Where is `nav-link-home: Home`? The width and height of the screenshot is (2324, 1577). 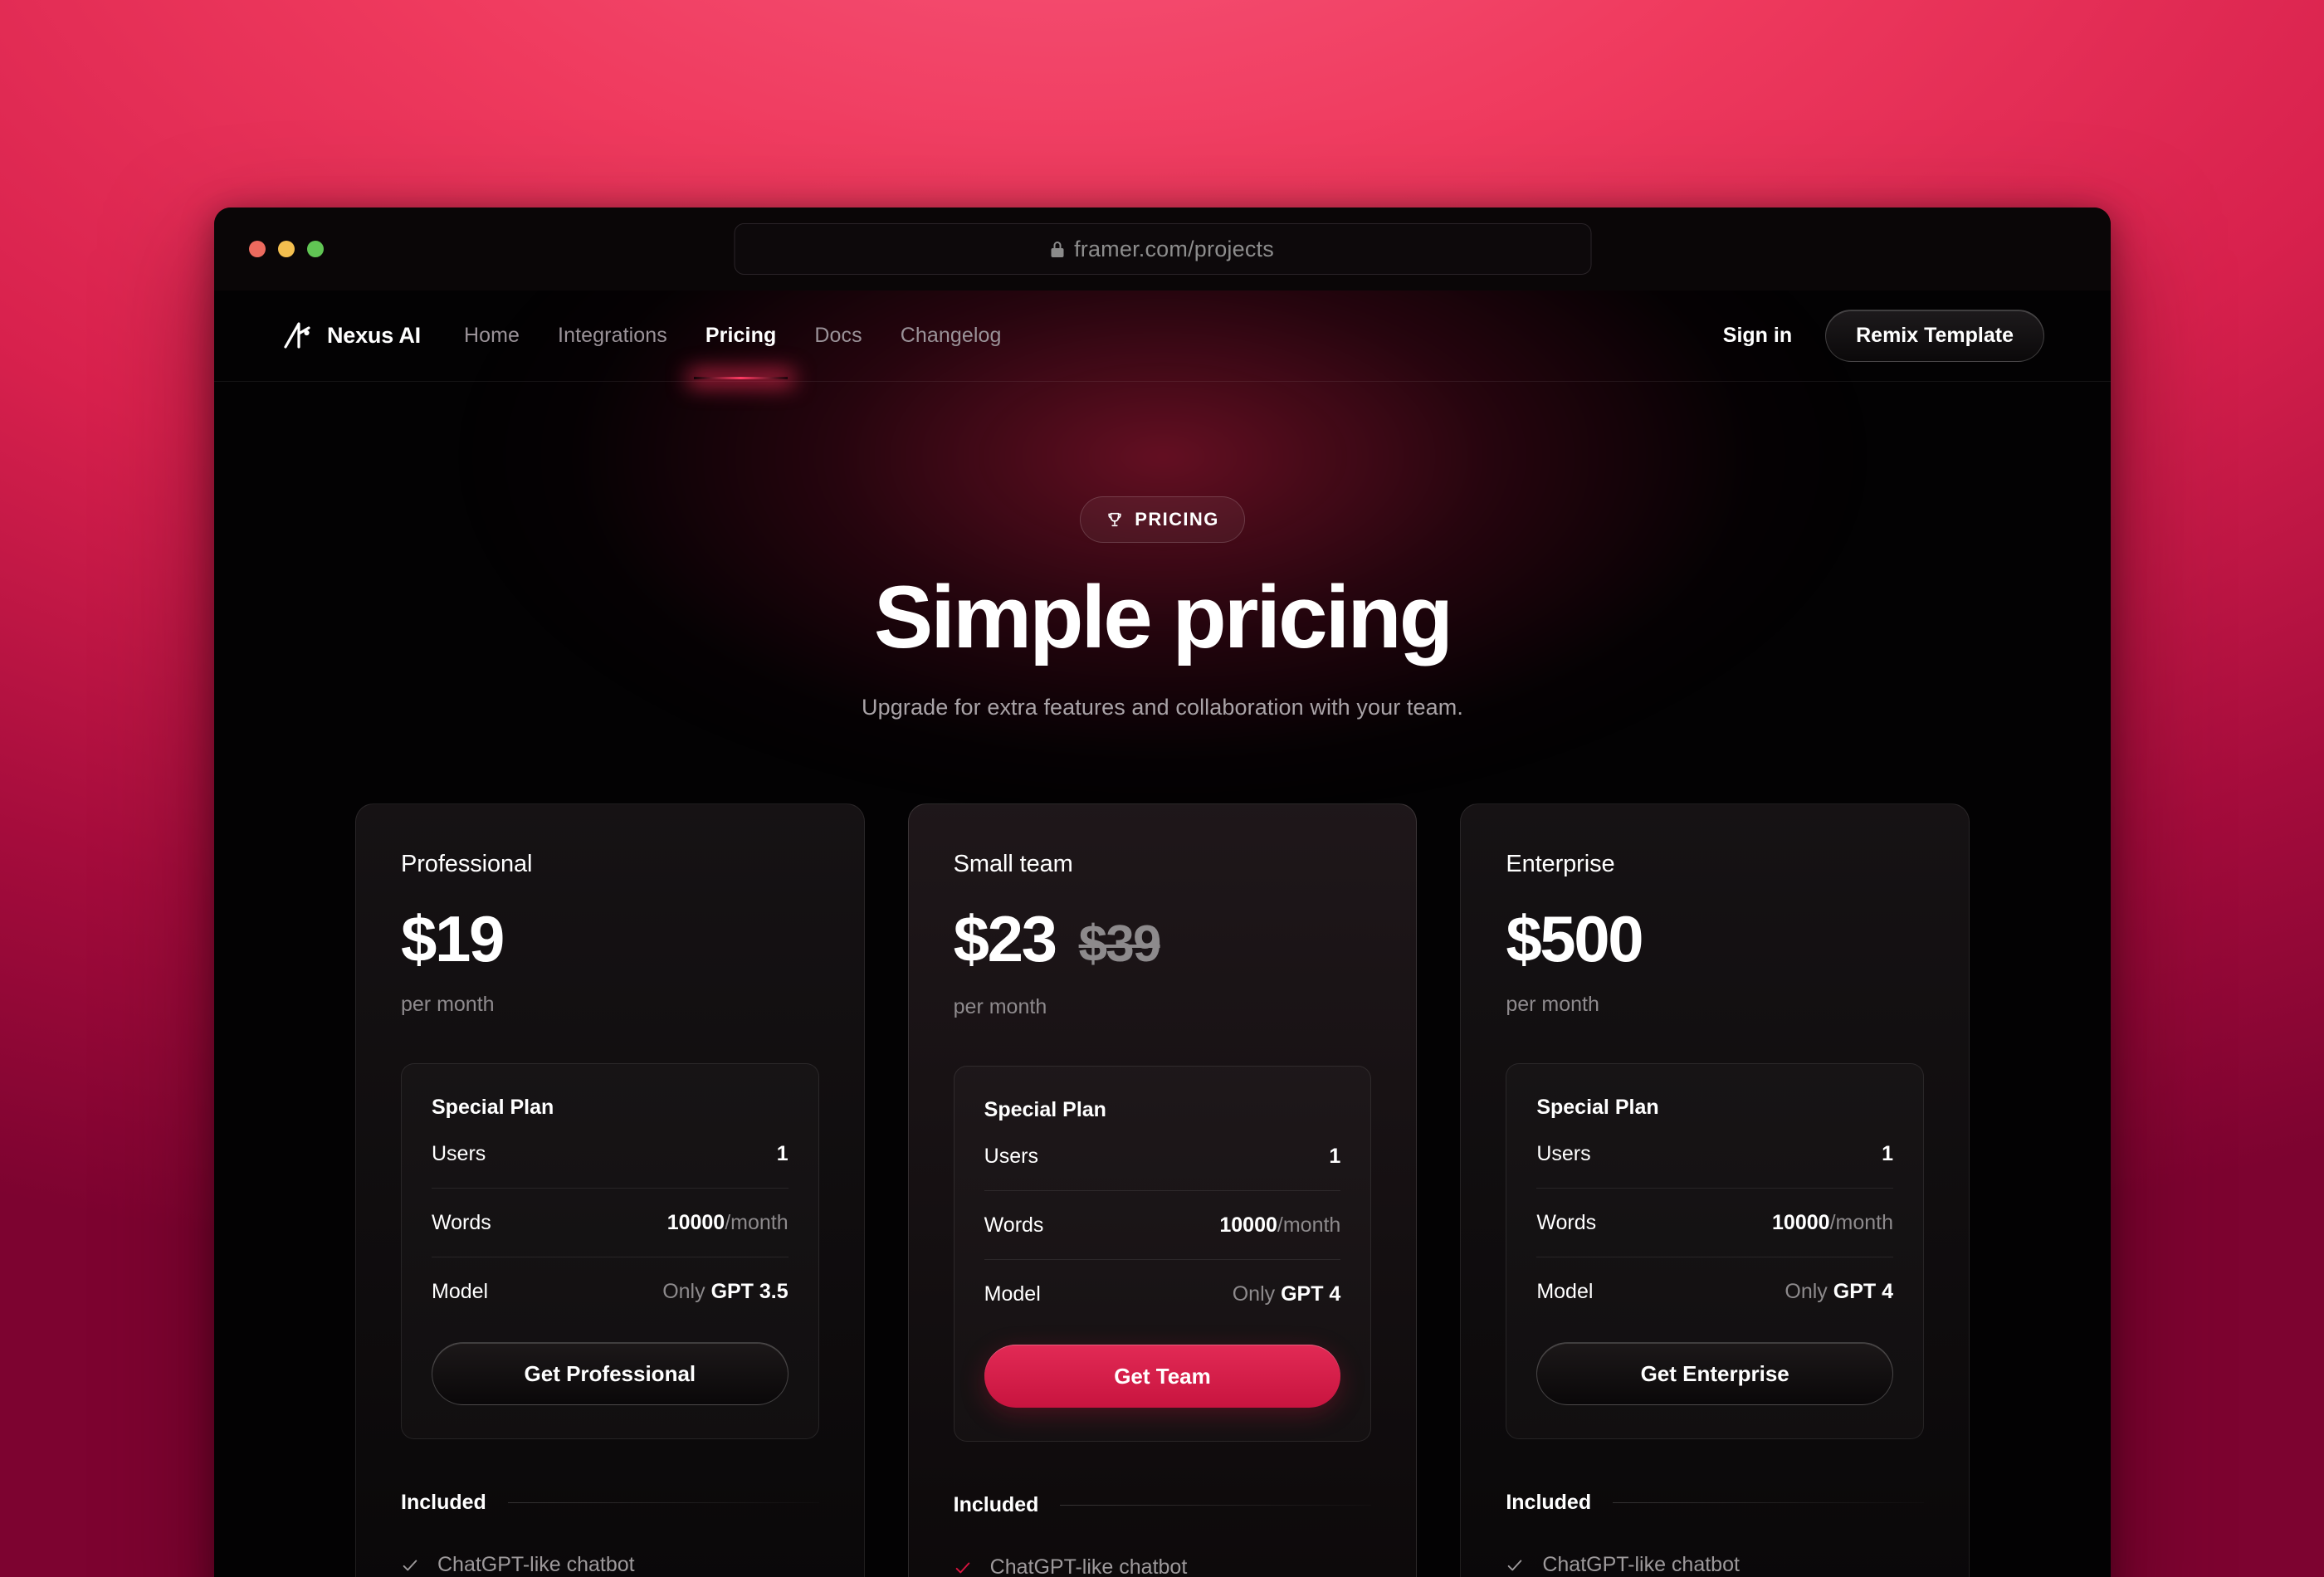
nav-link-home: Home is located at coordinates (492, 336).